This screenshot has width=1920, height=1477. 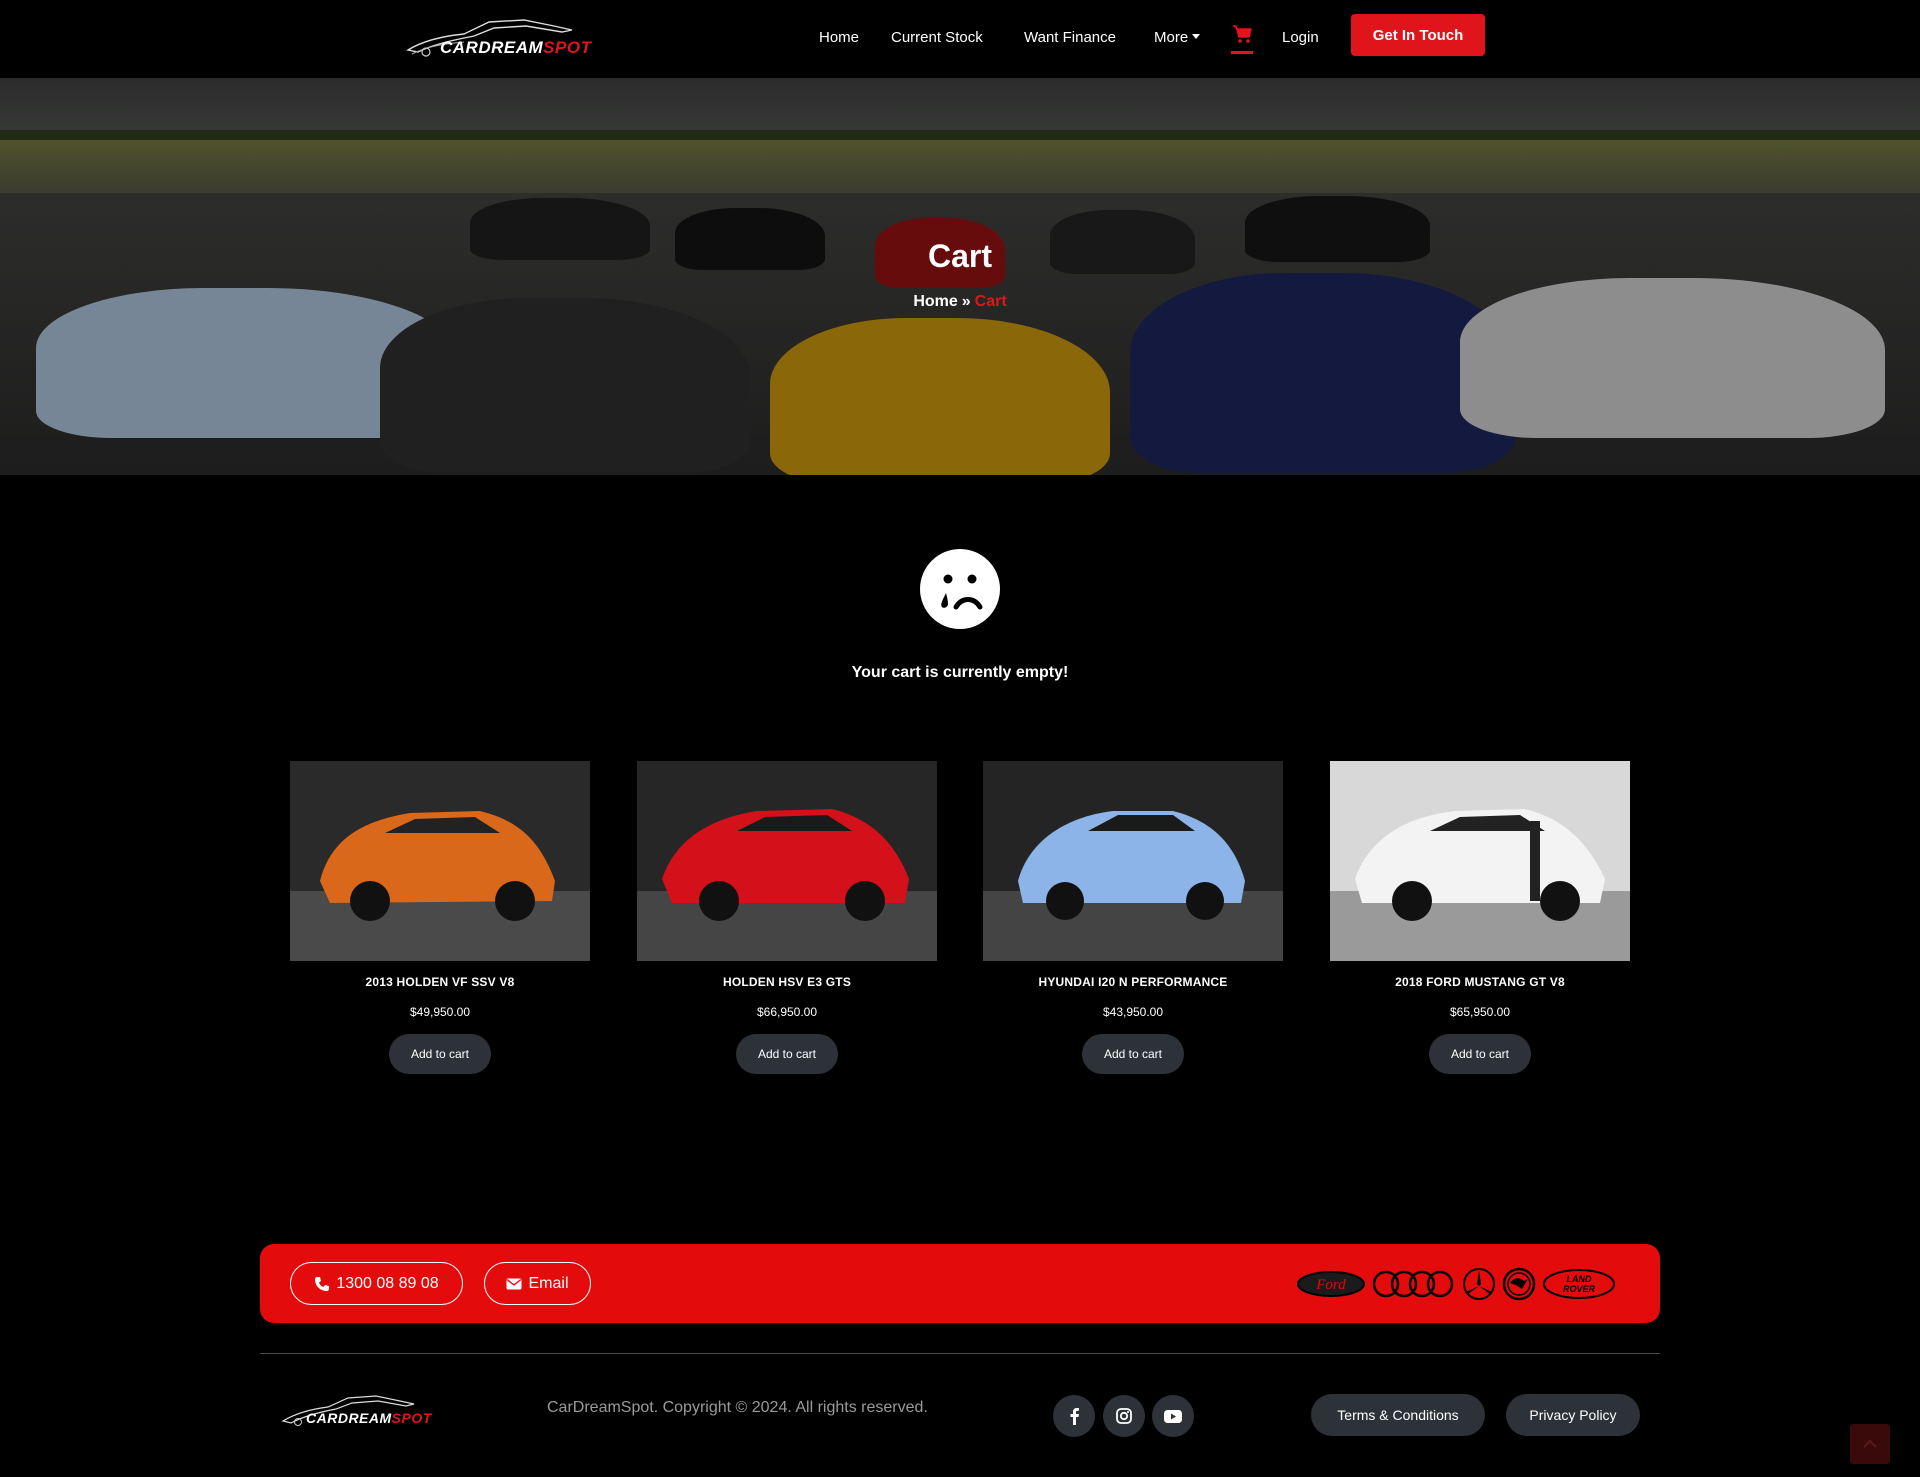 What do you see at coordinates (787, 1012) in the screenshot?
I see `product-price: $66,950.00` at bounding box center [787, 1012].